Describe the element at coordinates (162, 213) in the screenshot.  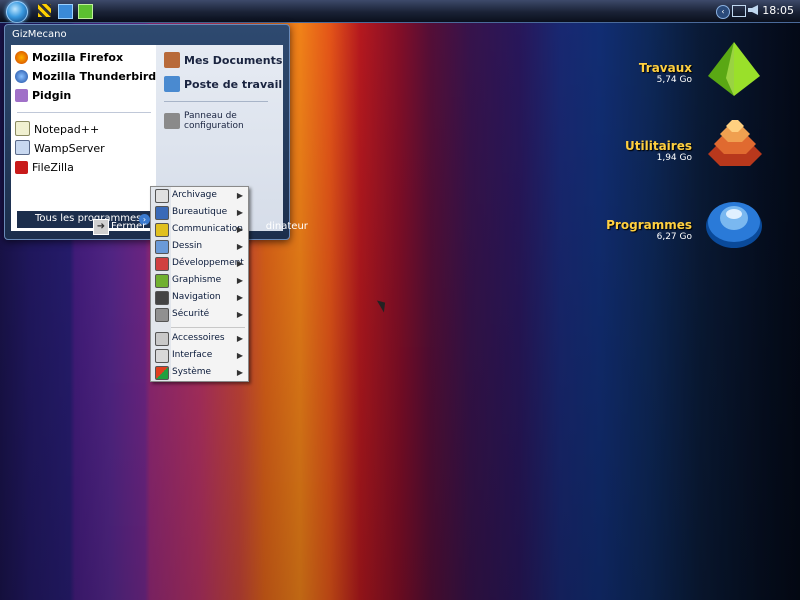
I see `office-icon` at that location.